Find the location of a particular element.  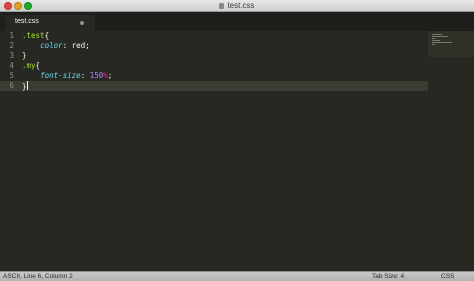

css-selector: .my is located at coordinates (29, 65).